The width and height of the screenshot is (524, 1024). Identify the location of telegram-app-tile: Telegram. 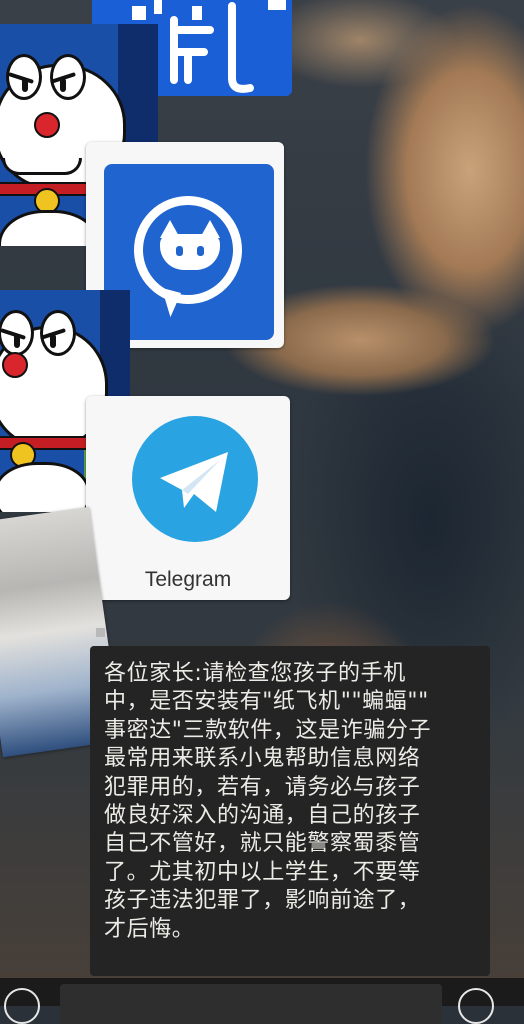
(188, 498).